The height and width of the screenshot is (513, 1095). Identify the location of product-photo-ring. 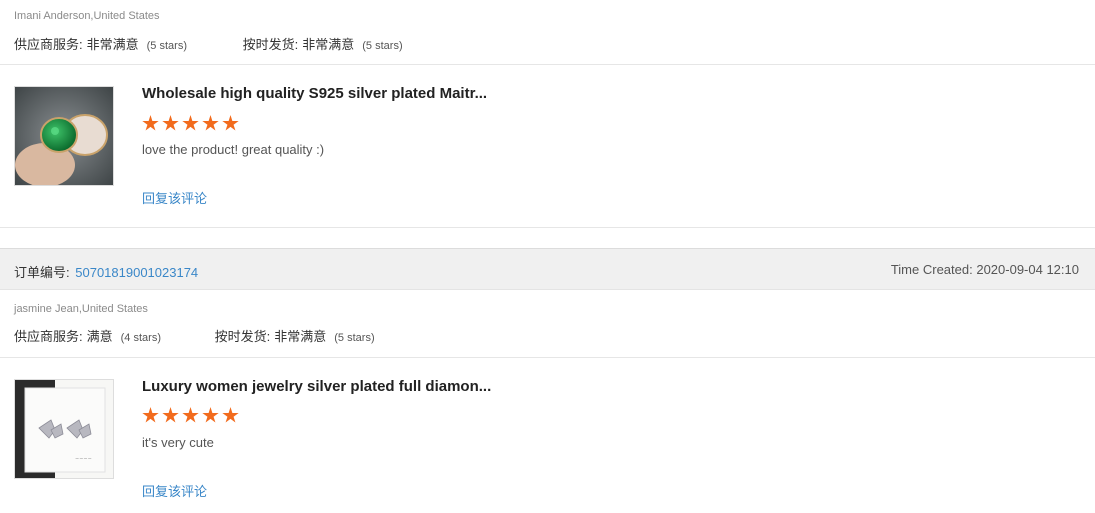
(64, 136).